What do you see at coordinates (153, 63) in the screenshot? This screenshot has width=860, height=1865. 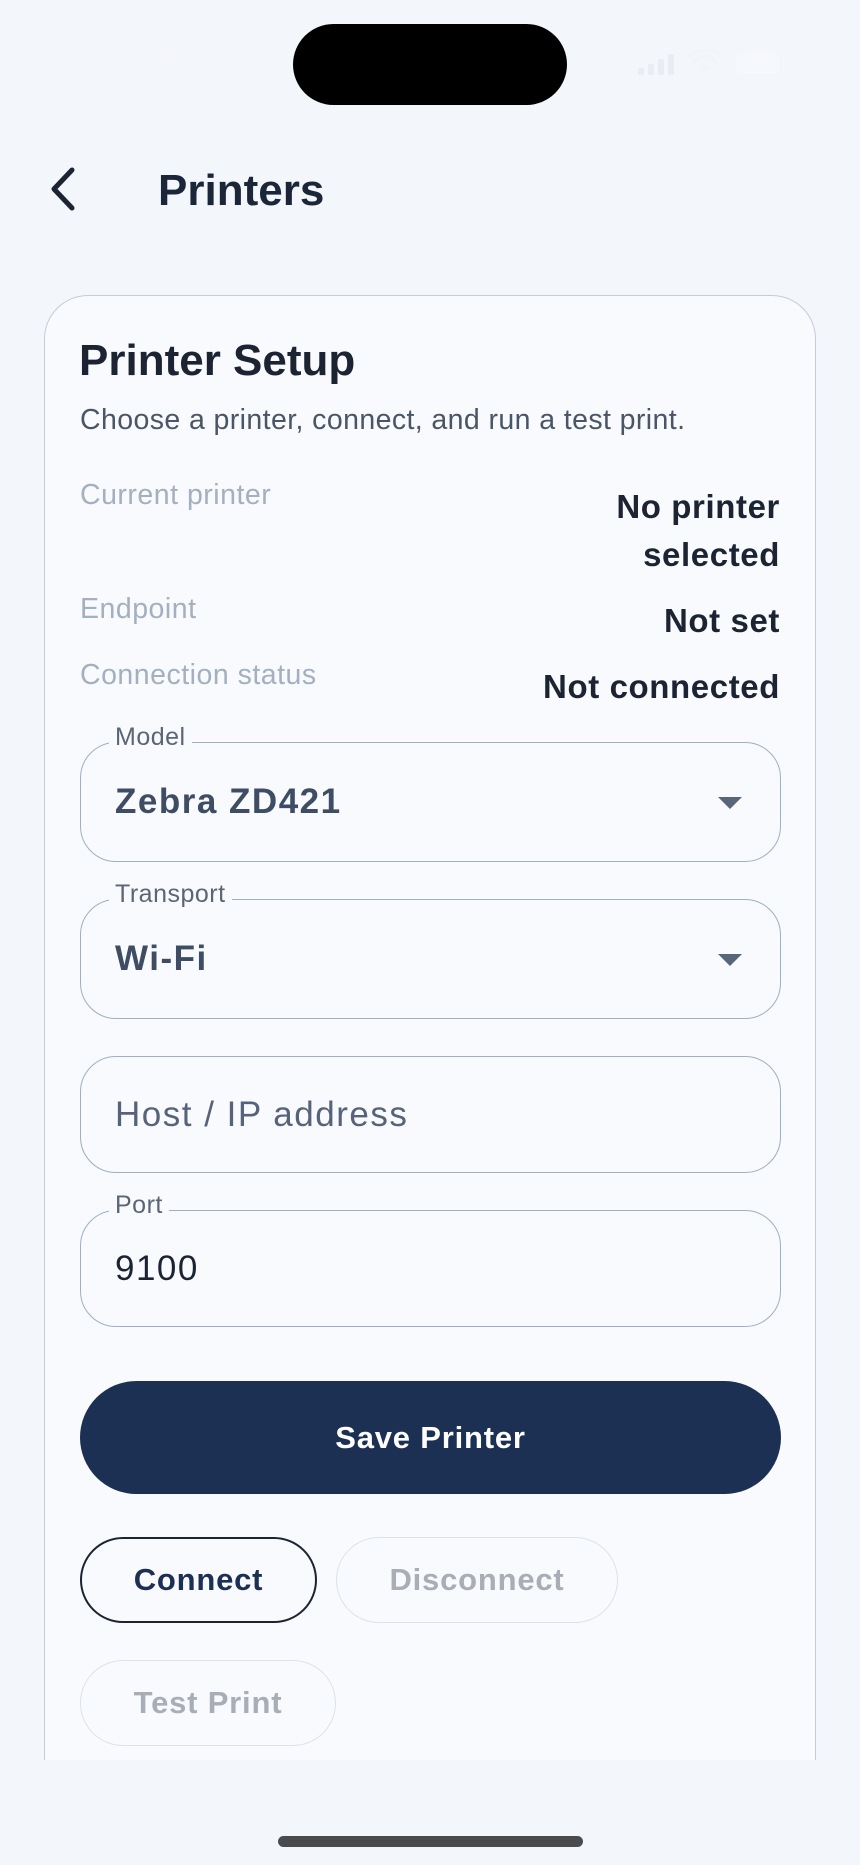 I see `status-time: 21:32` at bounding box center [153, 63].